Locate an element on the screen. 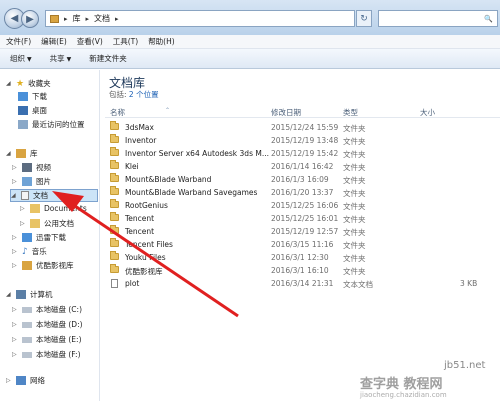 This screenshot has height=401, width=500. column-date: 修改日期 is located at coordinates (286, 112).